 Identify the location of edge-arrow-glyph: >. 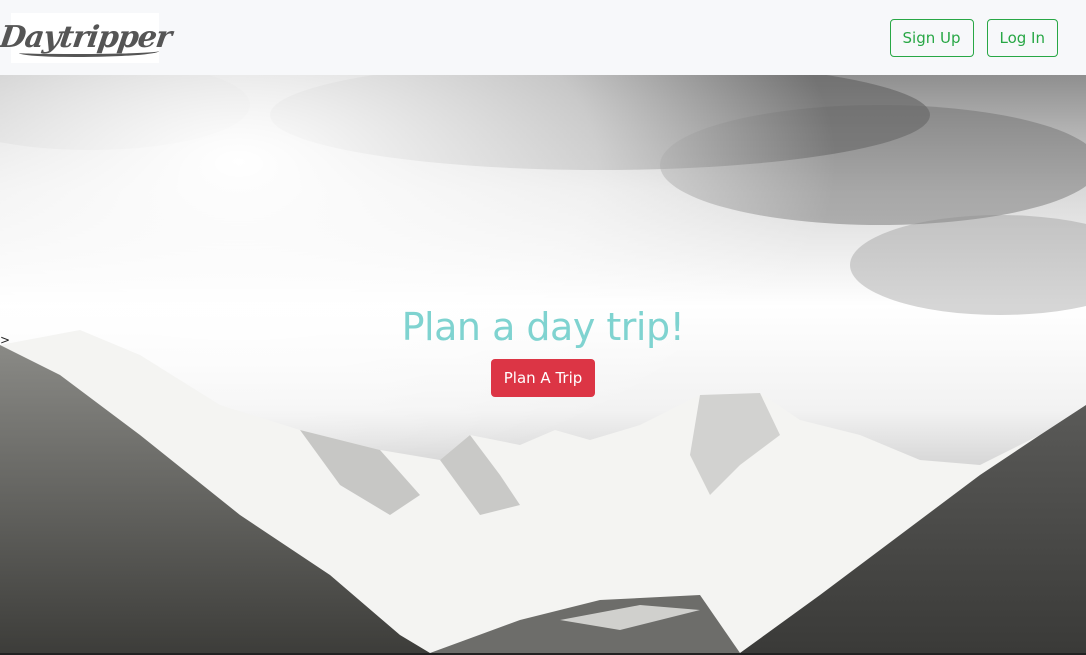
(5, 340).